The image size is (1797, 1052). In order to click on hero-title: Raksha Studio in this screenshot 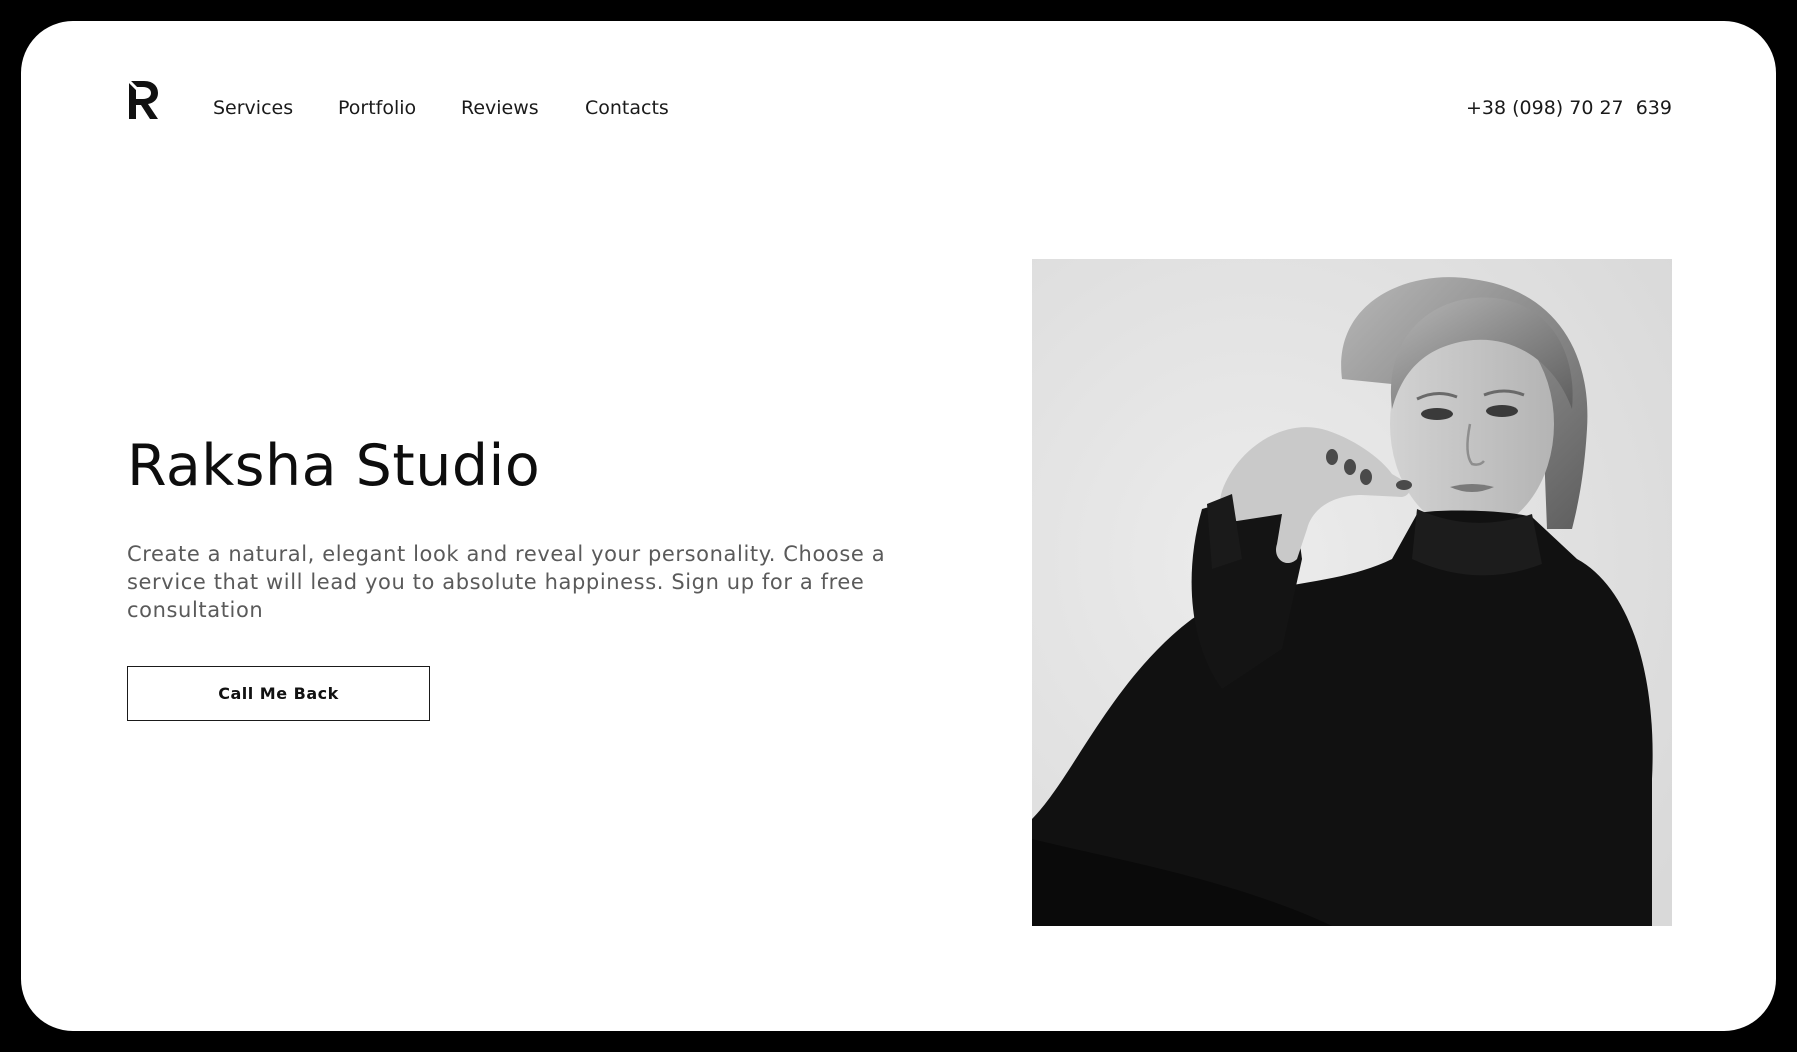, I will do `click(334, 466)`.